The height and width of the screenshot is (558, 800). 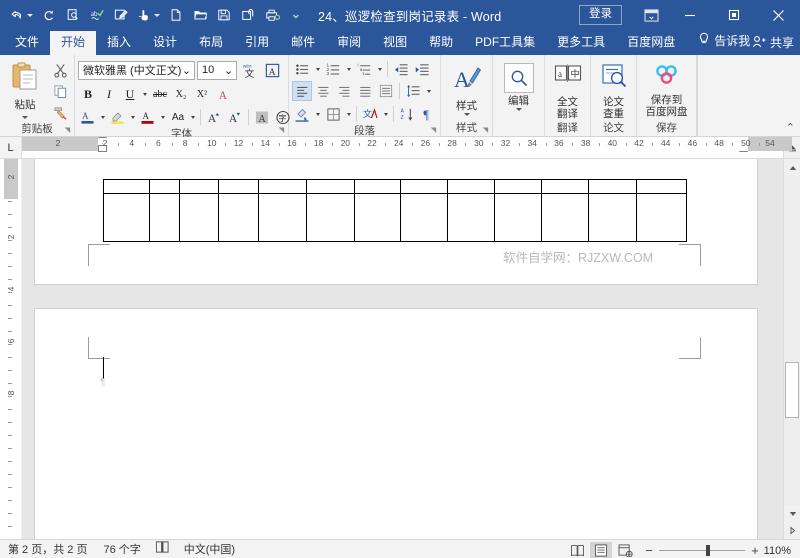 What do you see at coordinates (165, 43) in the screenshot?
I see `tab-design: 设计` at bounding box center [165, 43].